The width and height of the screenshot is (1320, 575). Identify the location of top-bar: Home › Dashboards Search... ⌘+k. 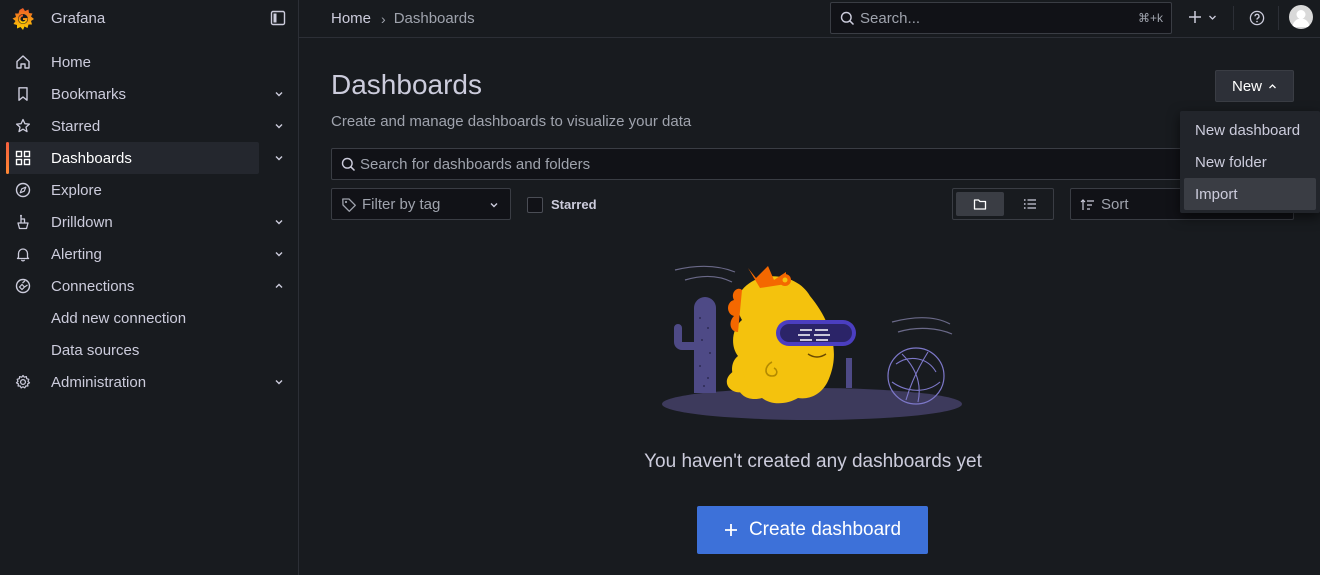
(809, 19).